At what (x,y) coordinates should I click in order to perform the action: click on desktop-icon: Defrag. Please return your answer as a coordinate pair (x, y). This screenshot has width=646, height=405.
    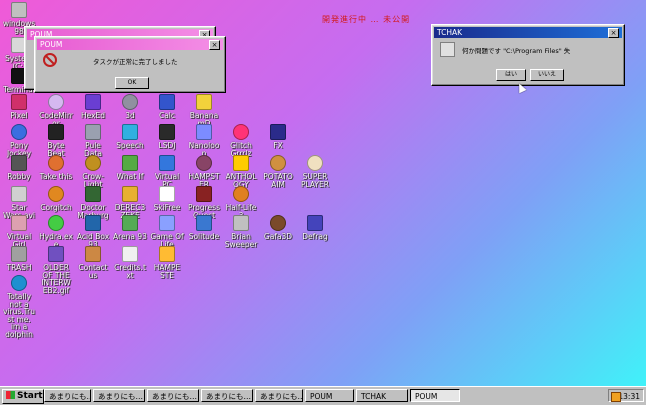
    Looking at the image, I should click on (315, 228).